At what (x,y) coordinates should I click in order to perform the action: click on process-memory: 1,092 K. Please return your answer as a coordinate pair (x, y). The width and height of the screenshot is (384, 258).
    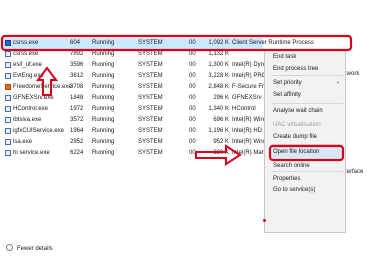
    Looking at the image, I should click on (218, 43).